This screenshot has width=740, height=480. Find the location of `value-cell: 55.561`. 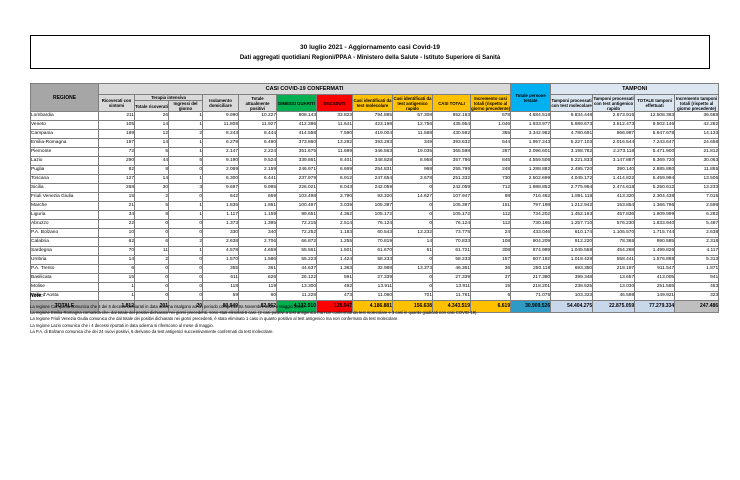

value-cell: 55.561 is located at coordinates (296, 251).